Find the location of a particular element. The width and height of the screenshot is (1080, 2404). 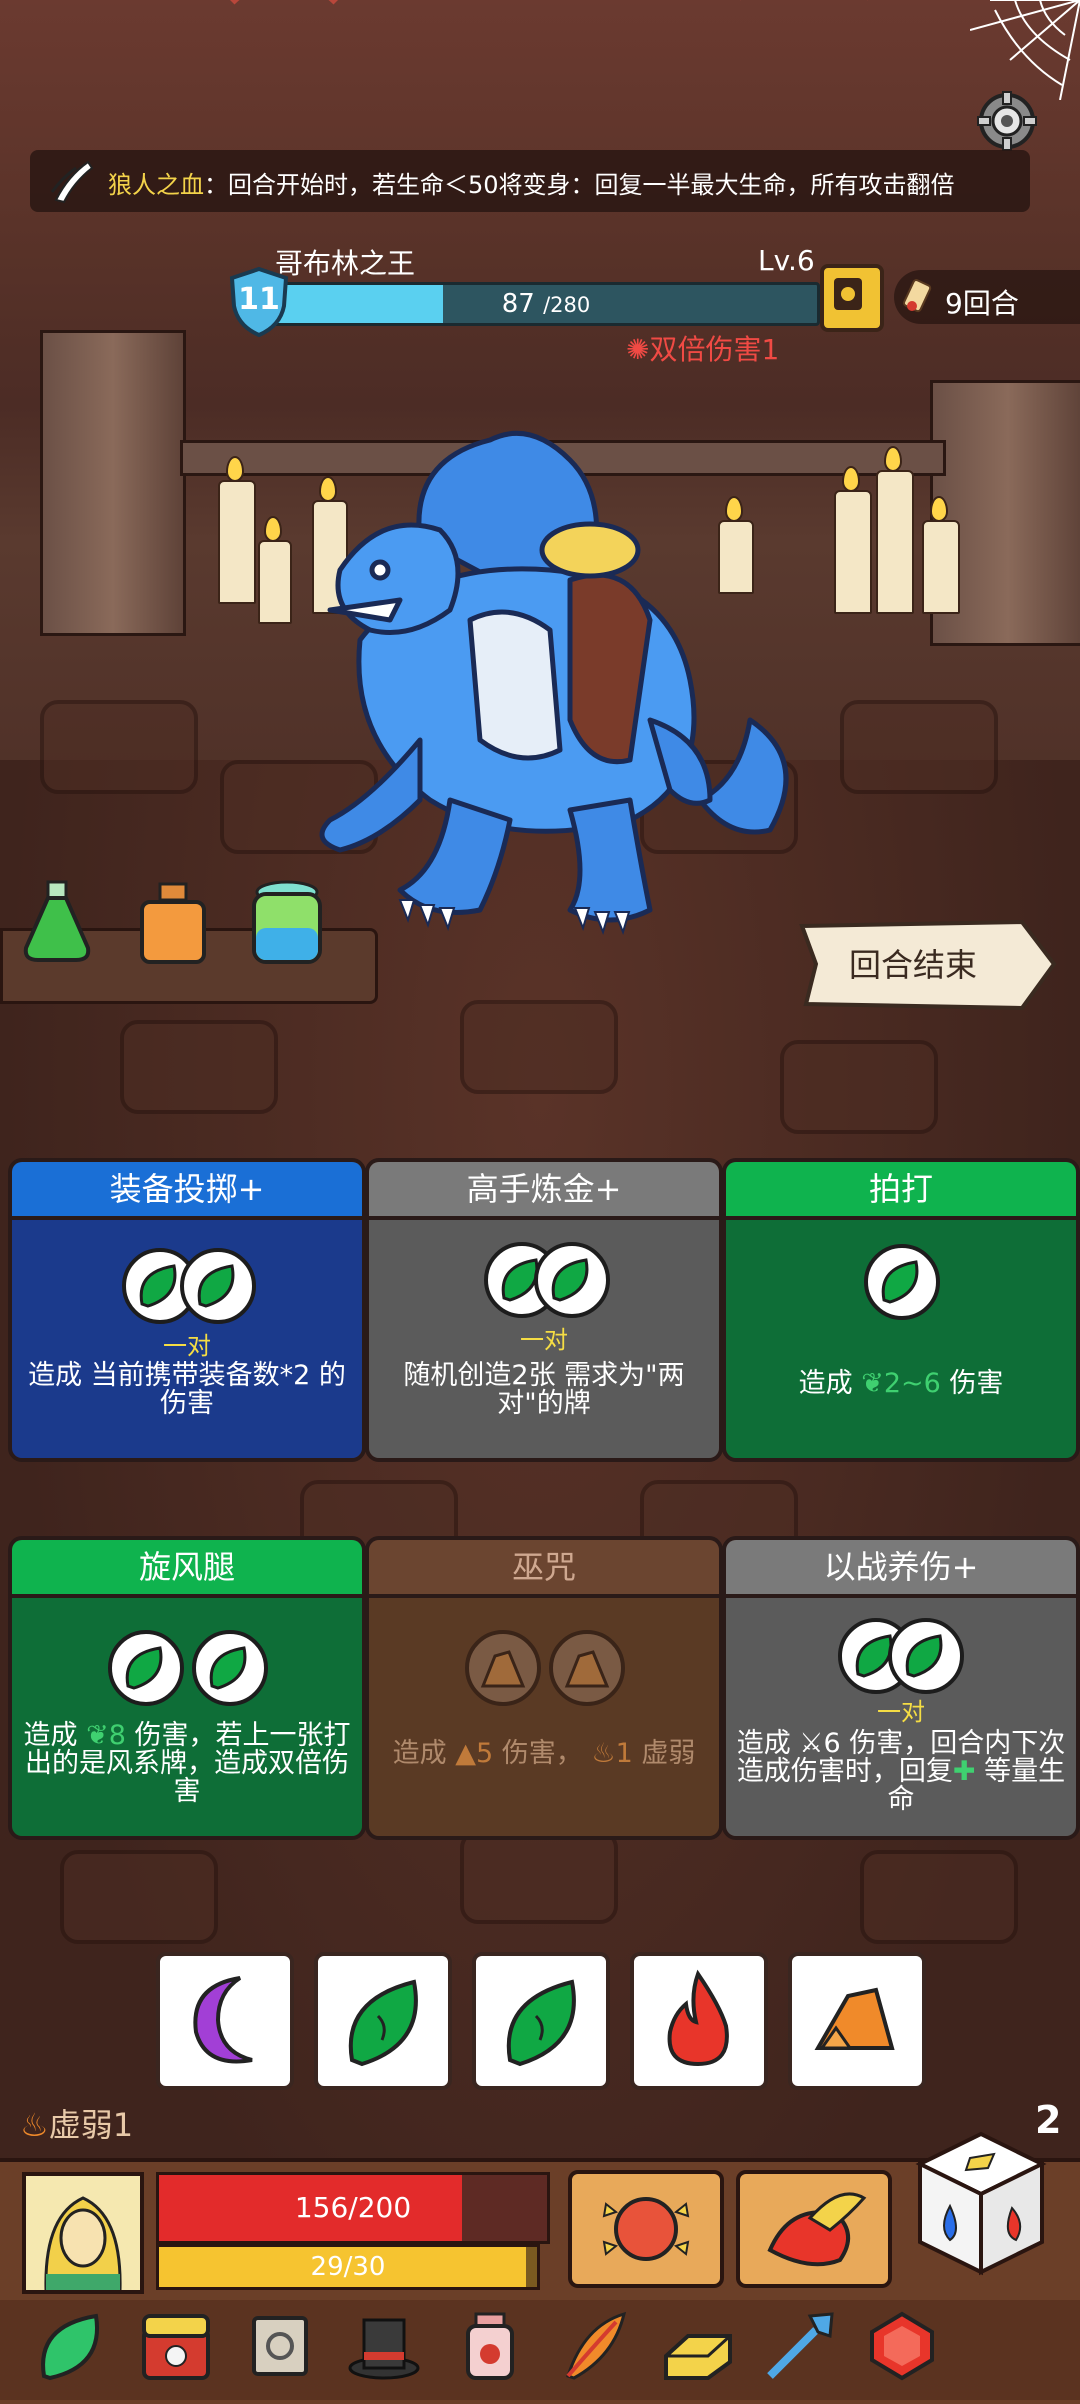

gear-icon is located at coordinates (1007, 121).